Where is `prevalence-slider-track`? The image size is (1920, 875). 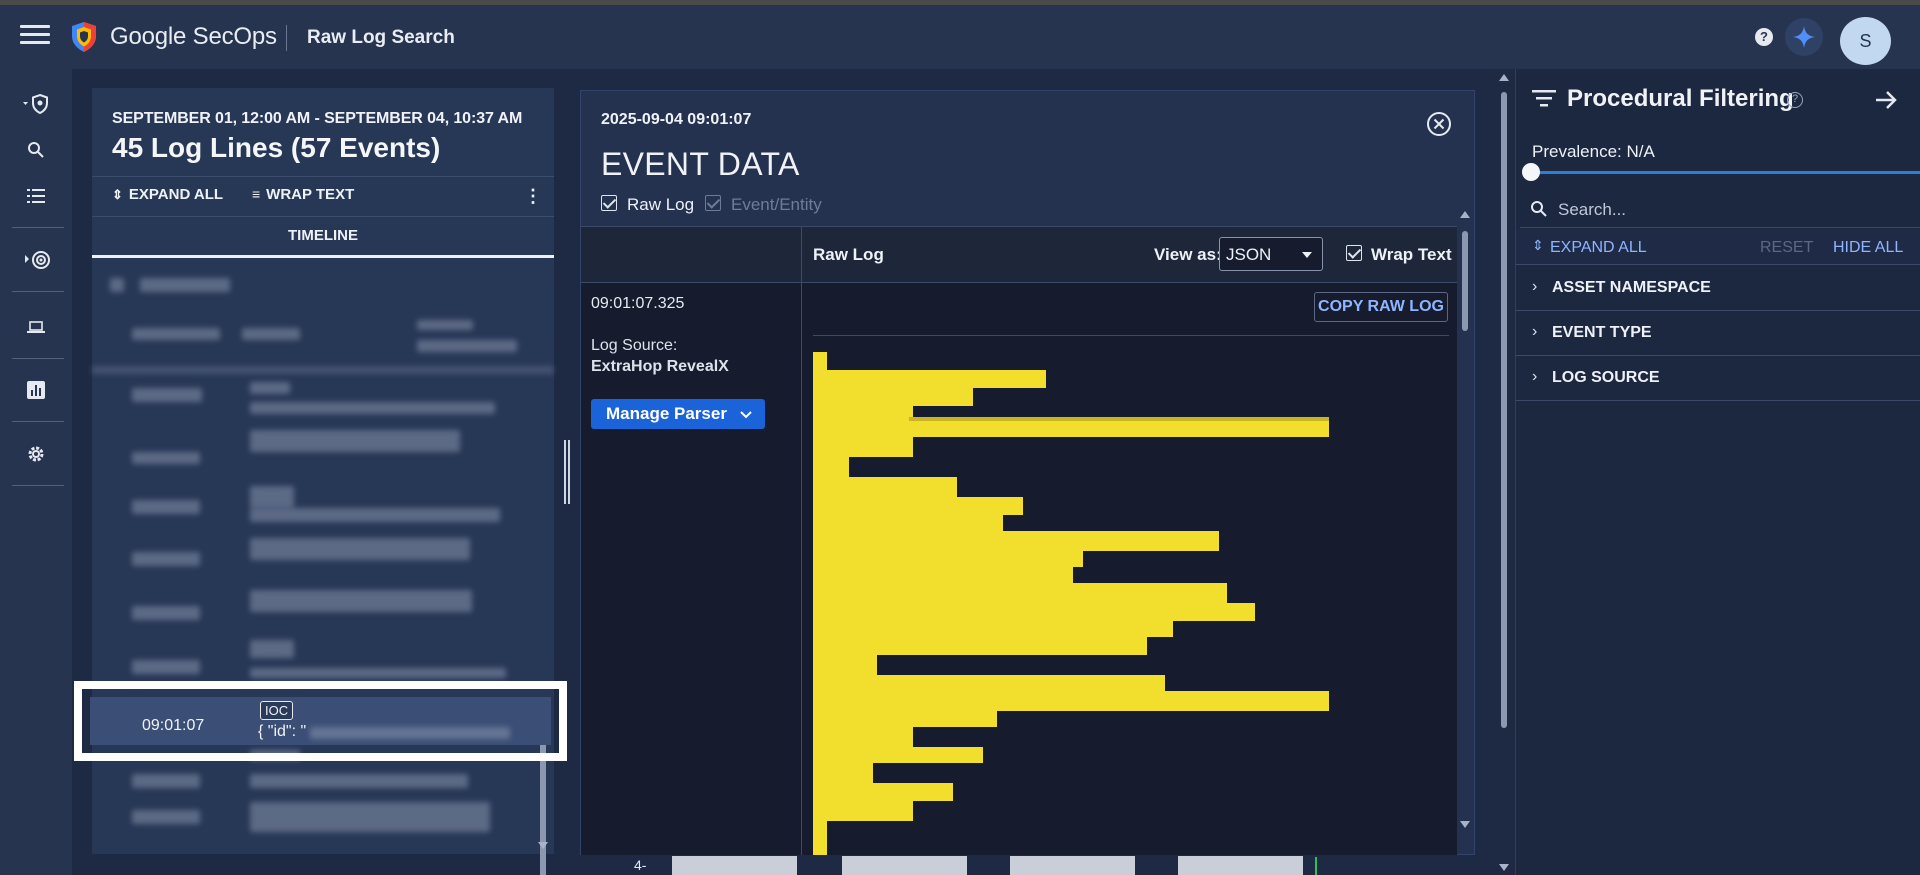 prevalence-slider-track is located at coordinates (1726, 172).